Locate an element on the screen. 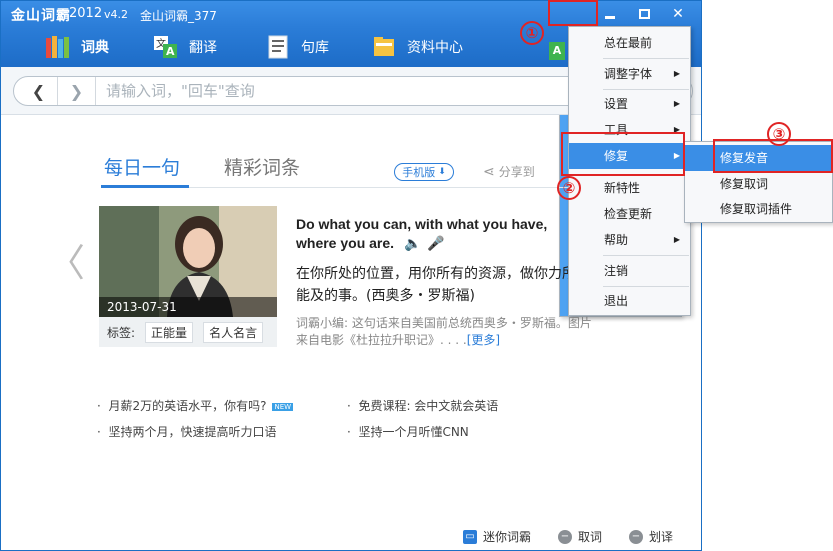  search-input is located at coordinates (326, 91).